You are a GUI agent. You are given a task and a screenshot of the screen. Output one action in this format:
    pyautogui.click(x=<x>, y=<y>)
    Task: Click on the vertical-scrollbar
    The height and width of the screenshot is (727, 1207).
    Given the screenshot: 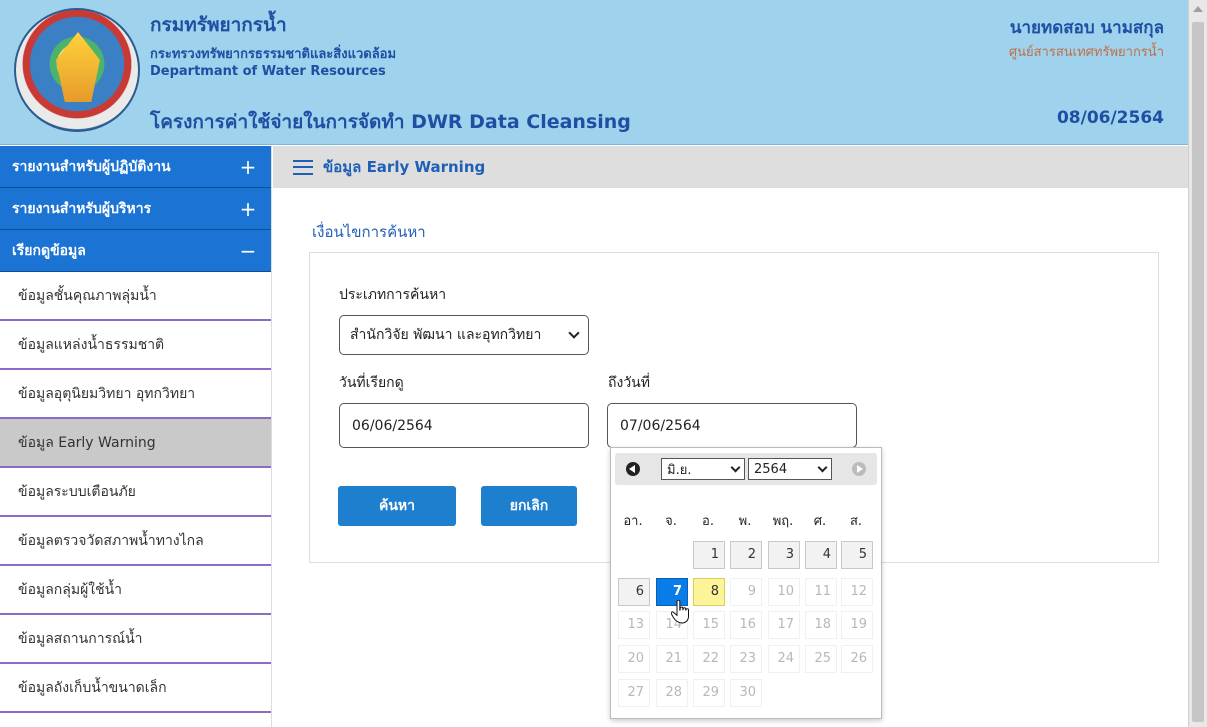 What is the action you would take?
    pyautogui.click(x=1197, y=363)
    